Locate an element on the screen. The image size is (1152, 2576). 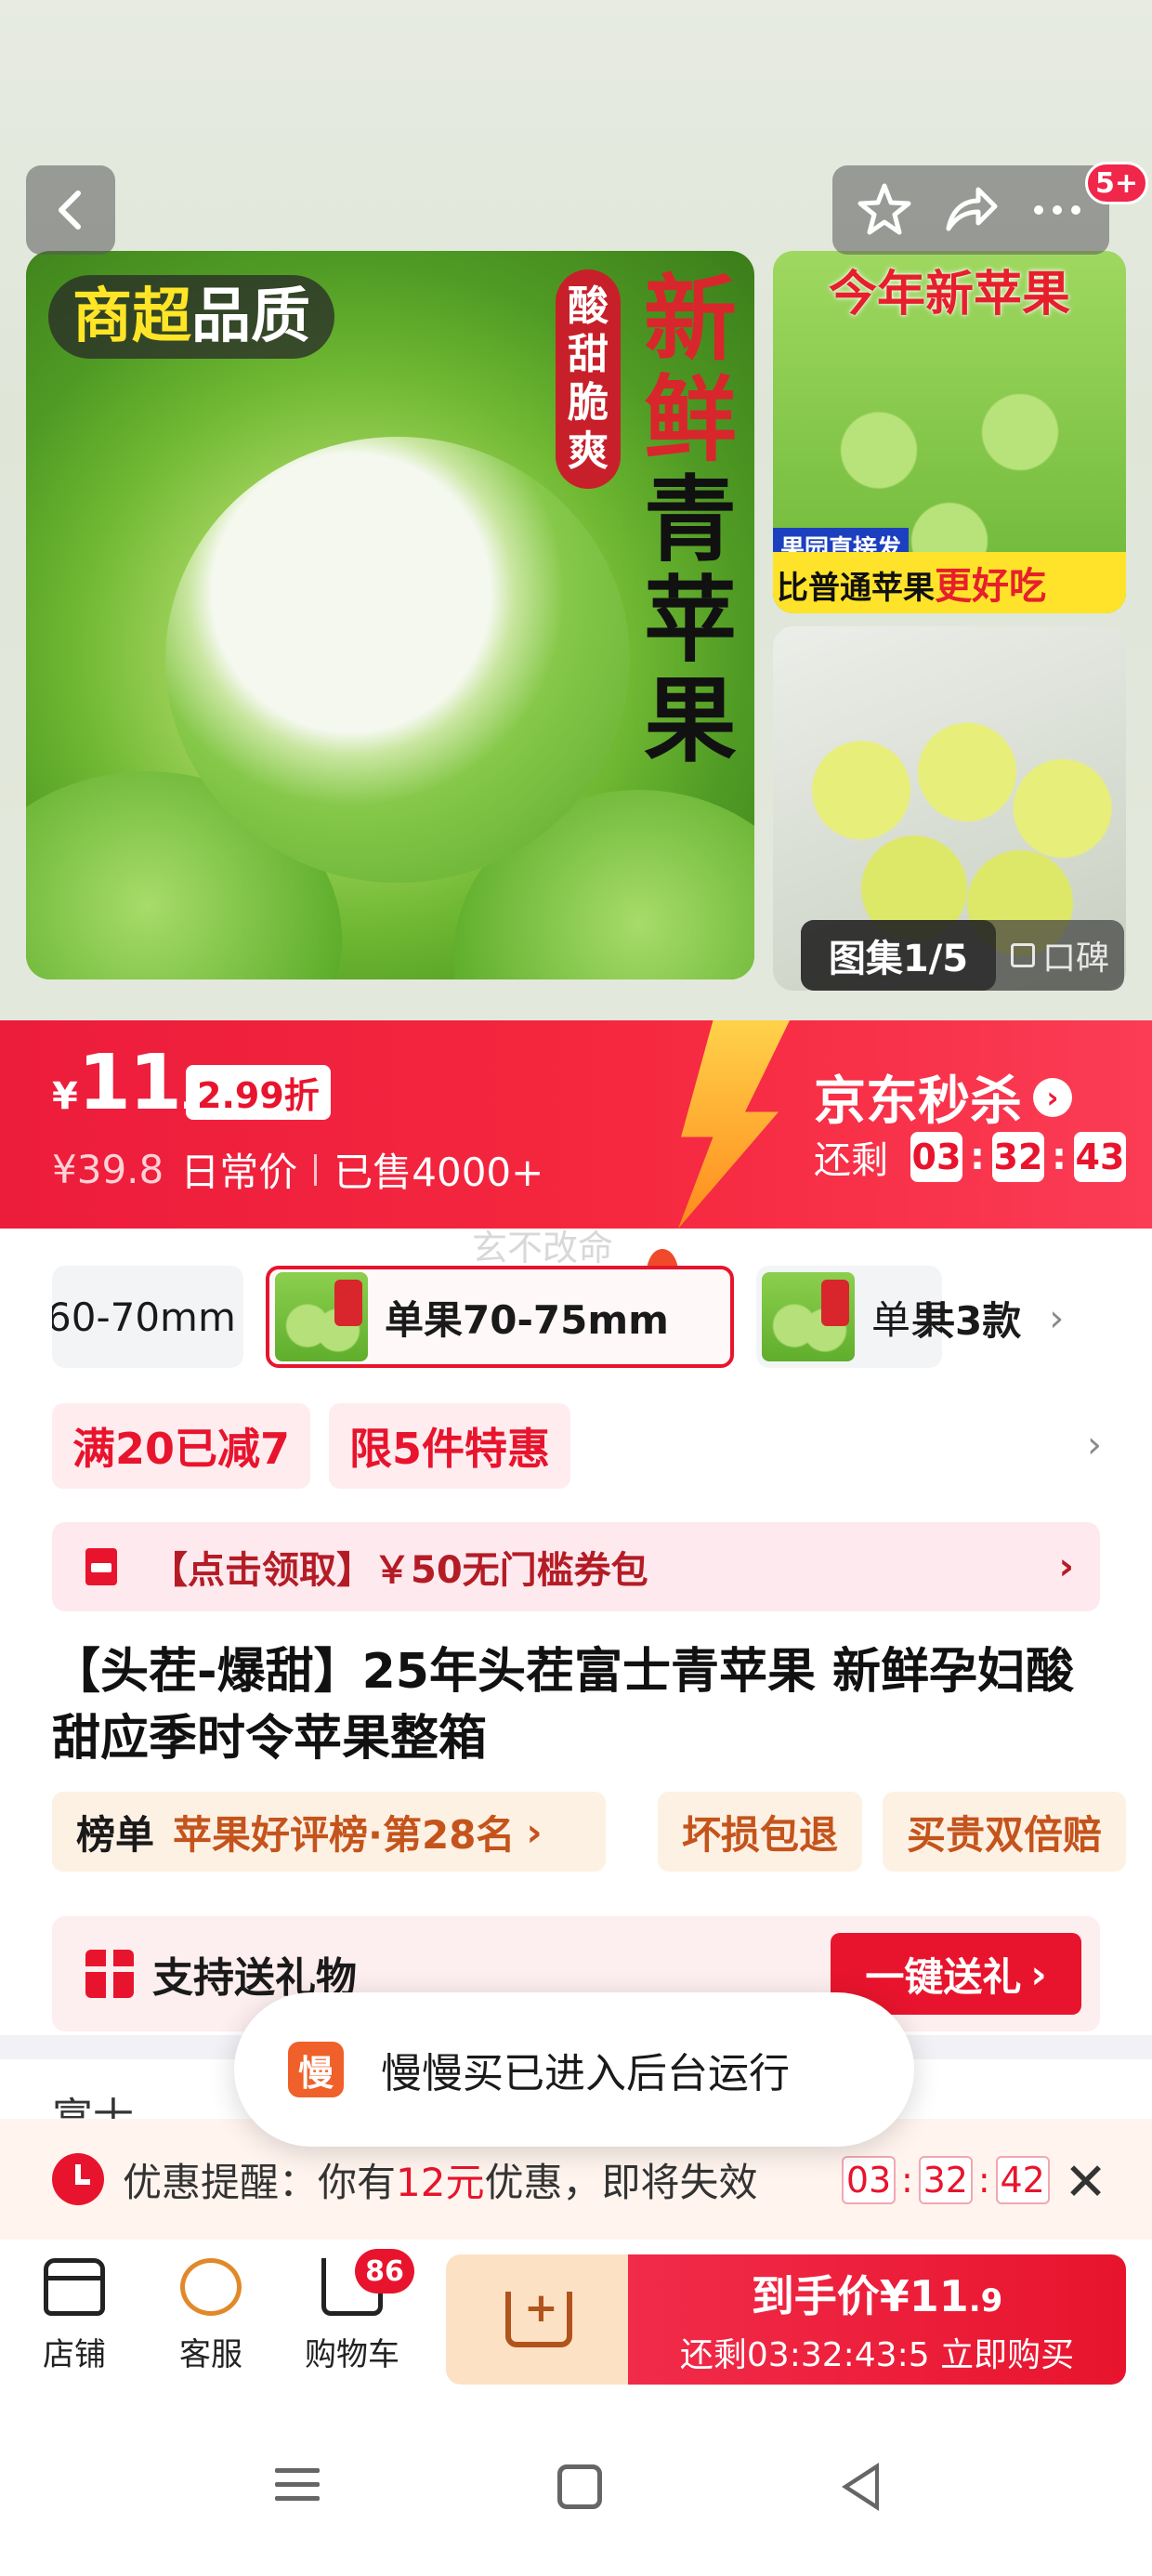
customer-service-button: 客服 is located at coordinates (211, 2316).